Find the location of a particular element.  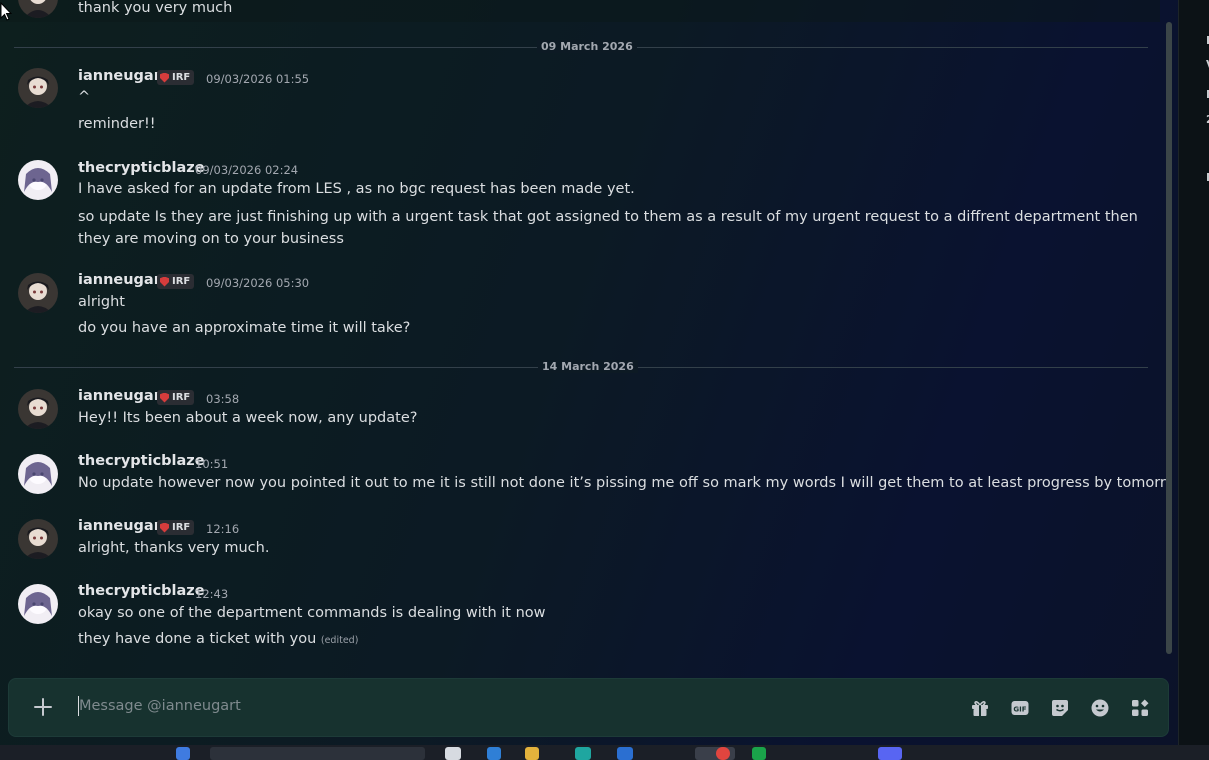

mouse-cursor-icon is located at coordinates (6, 11).